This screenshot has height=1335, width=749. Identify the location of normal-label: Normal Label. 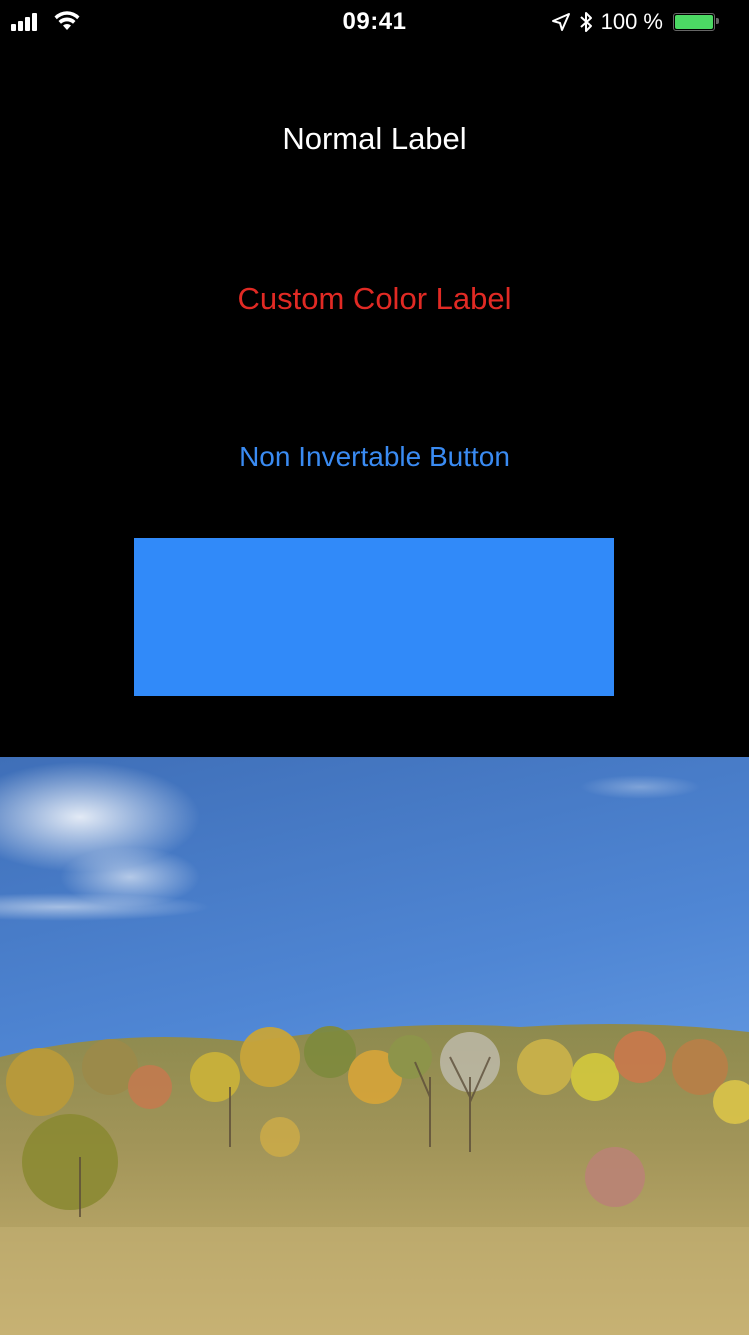
(374, 138).